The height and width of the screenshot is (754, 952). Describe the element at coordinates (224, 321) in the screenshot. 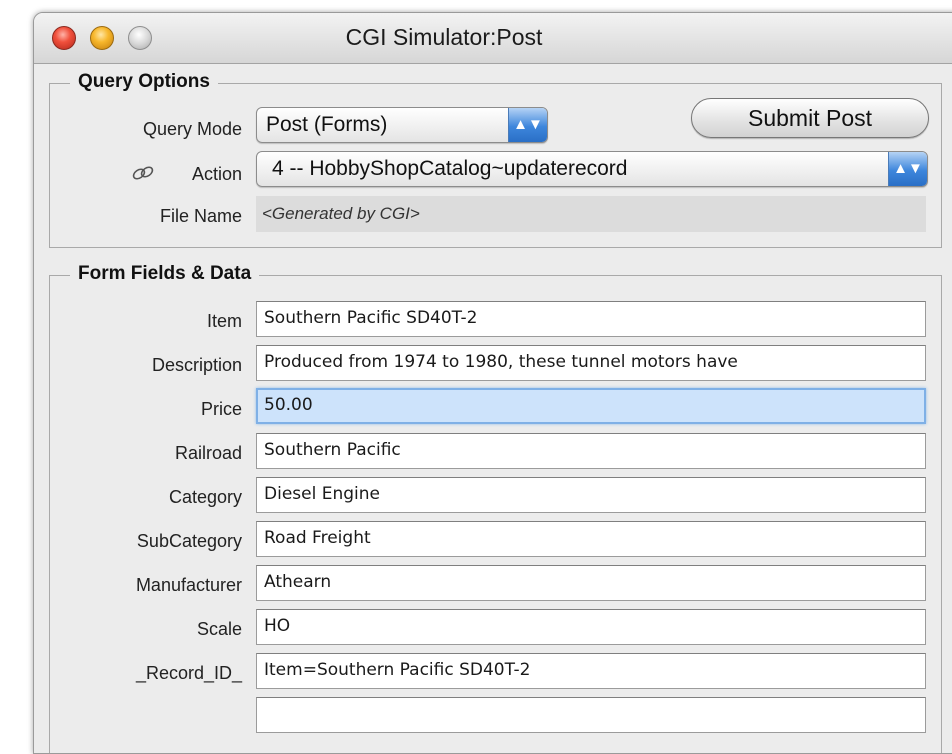

I see `field-label: Item` at that location.